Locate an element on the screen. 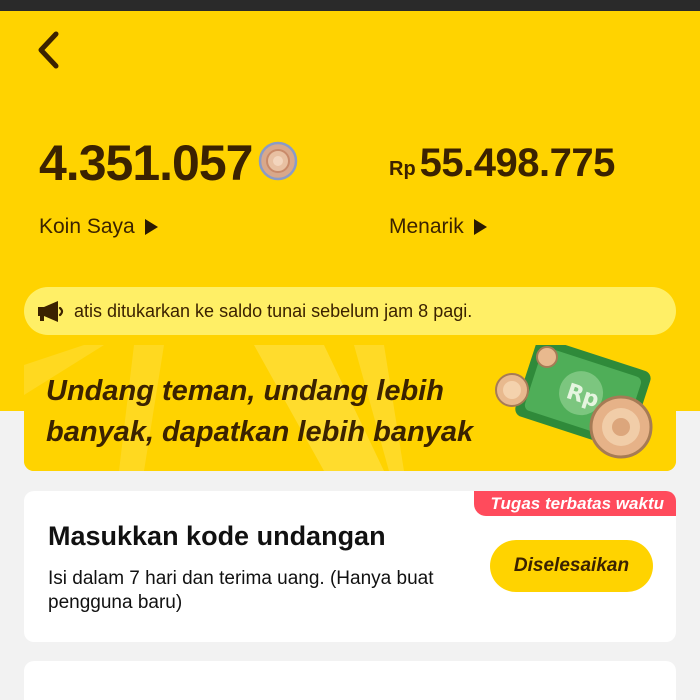 The width and height of the screenshot is (700, 700). next-card is located at coordinates (350, 680).